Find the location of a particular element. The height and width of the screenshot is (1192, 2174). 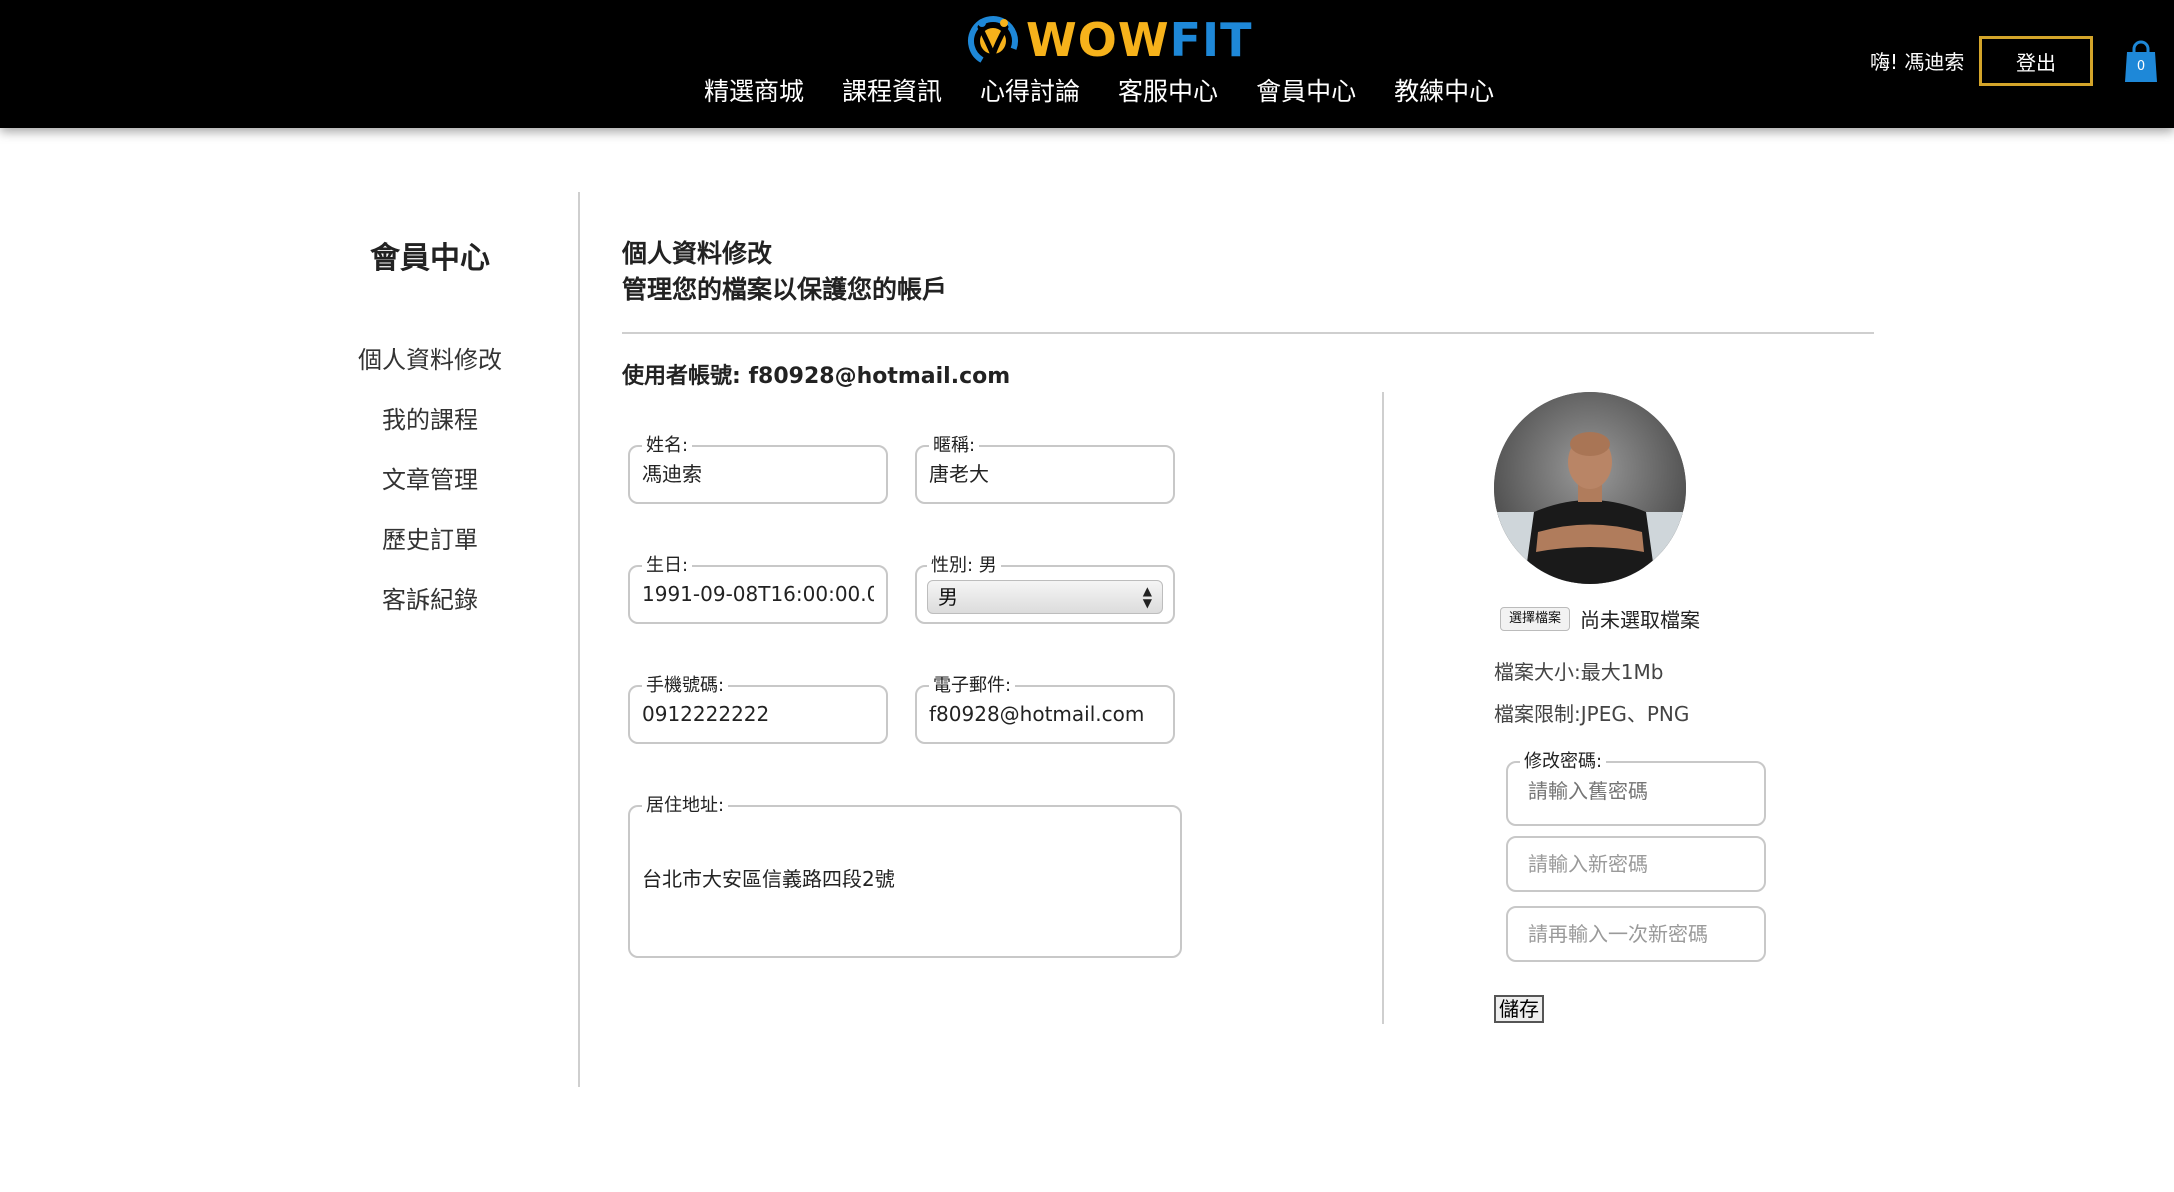

file-size-note: 檔案大小:最大1Mb is located at coordinates (1579, 672).